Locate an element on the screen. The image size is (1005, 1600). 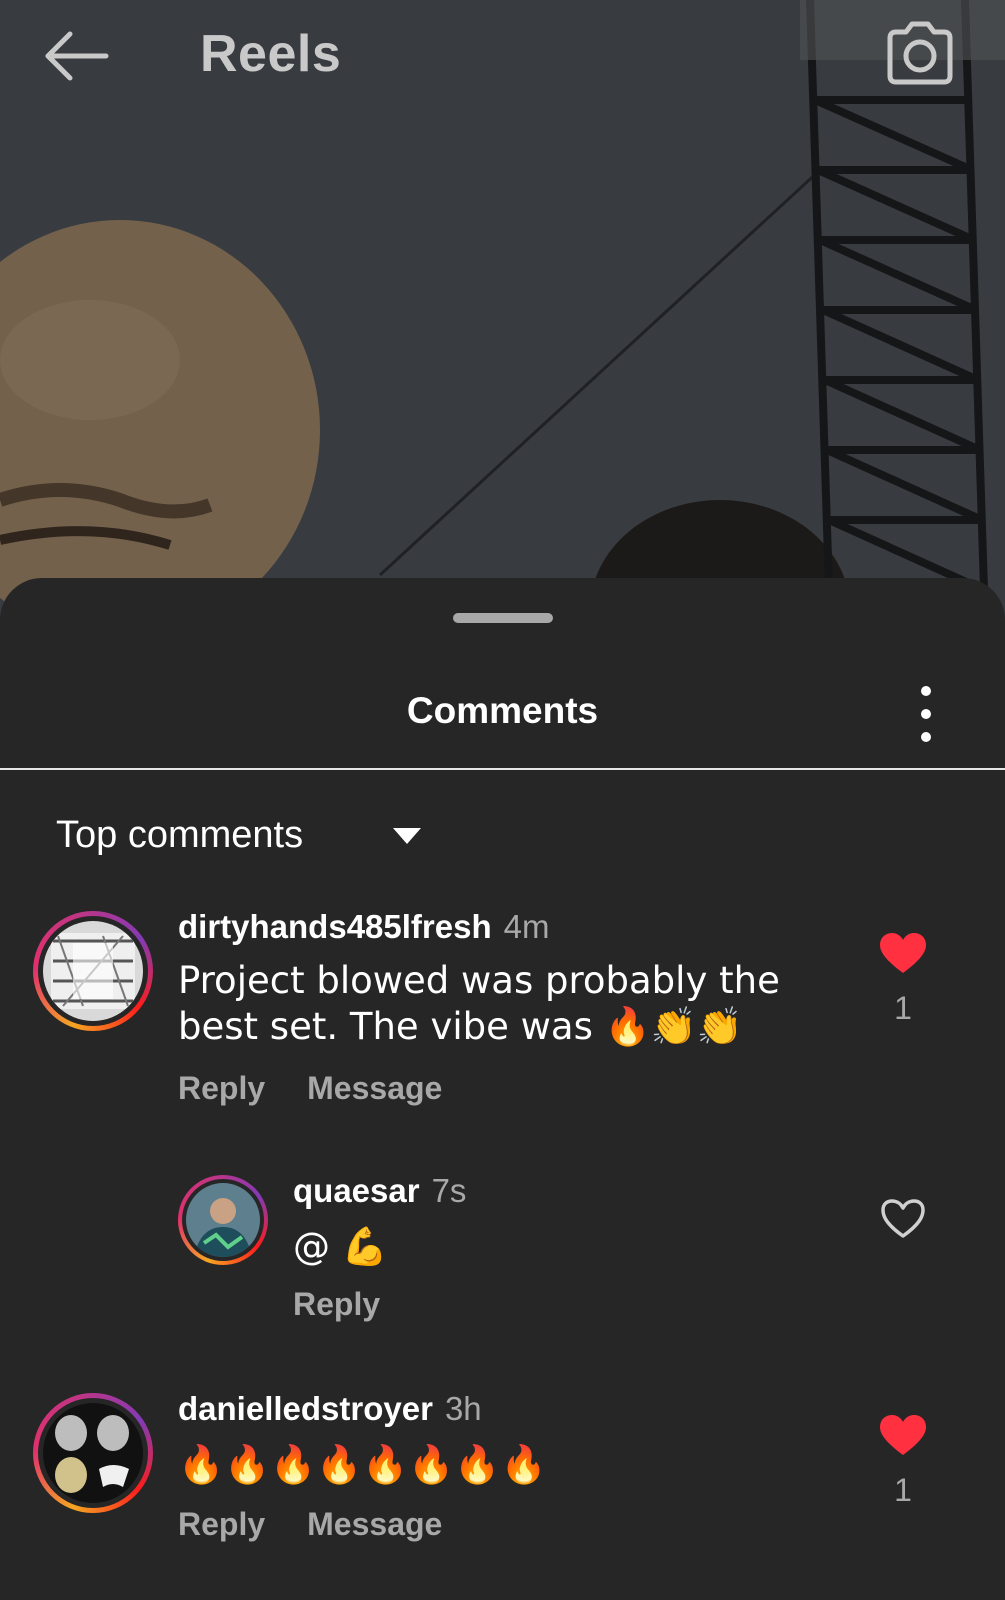
header-divider is located at coordinates (502, 769).